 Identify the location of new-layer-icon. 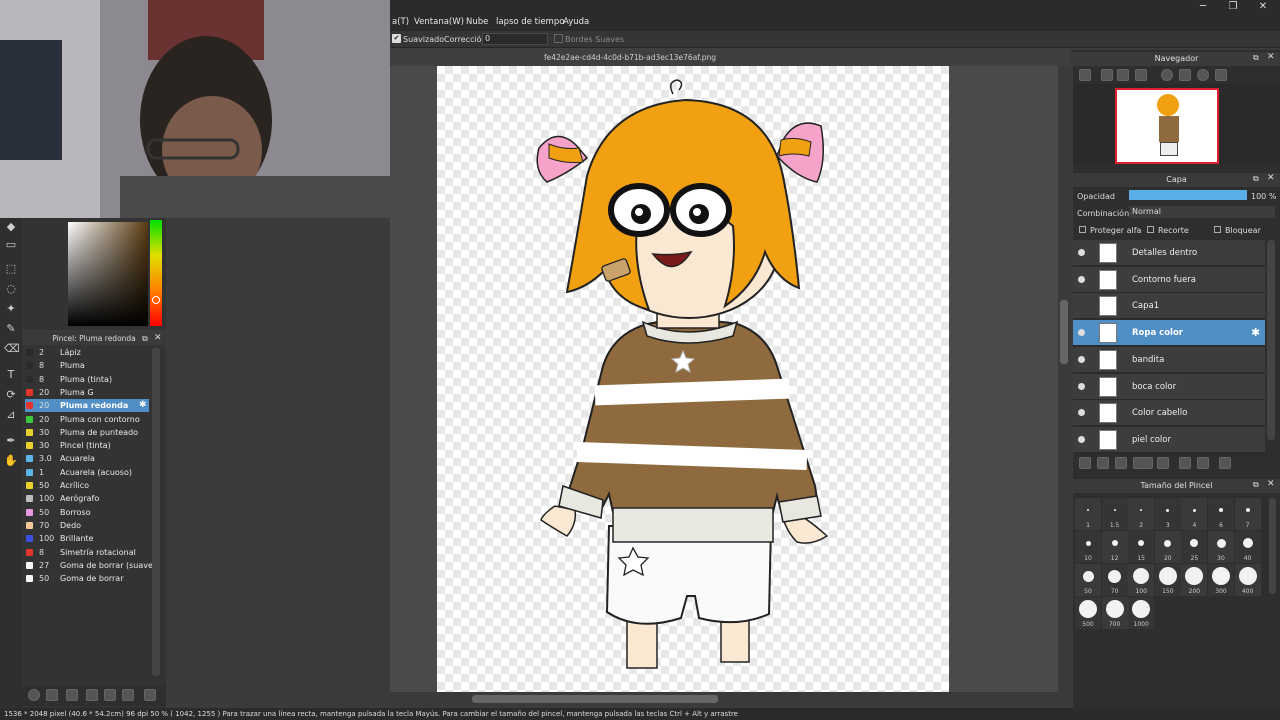
(1085, 463).